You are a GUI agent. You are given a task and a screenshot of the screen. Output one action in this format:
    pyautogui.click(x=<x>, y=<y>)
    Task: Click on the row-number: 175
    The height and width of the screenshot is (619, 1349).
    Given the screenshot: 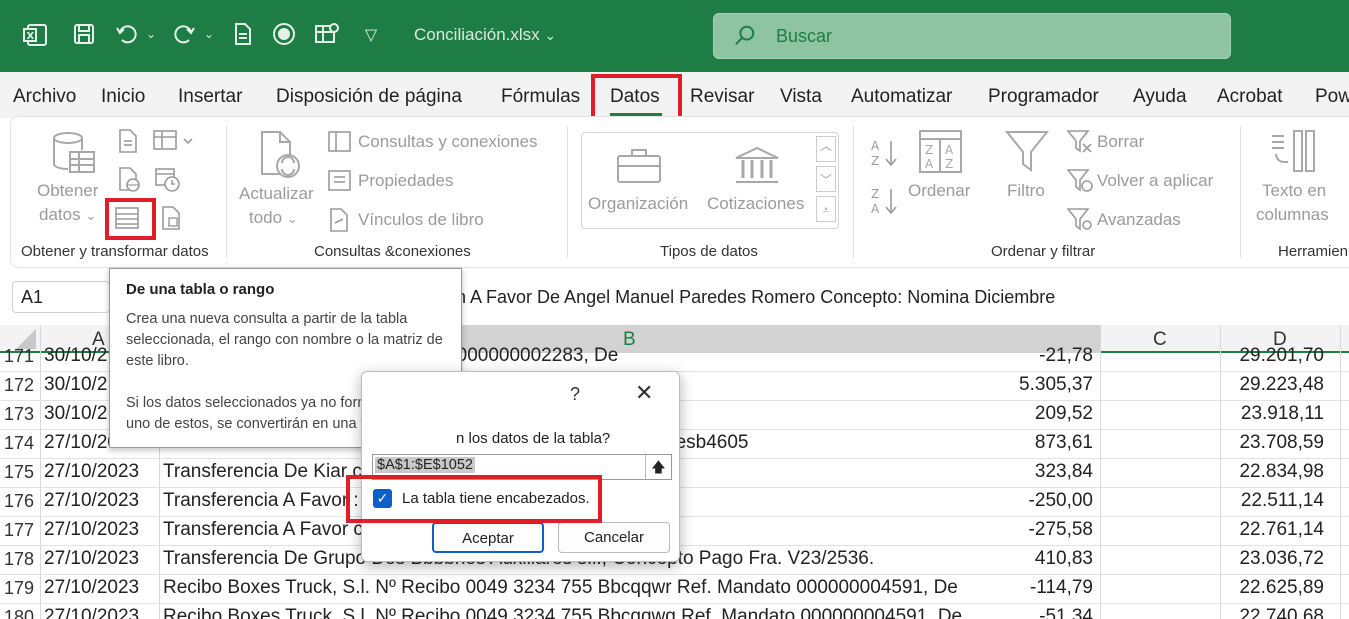 What is the action you would take?
    pyautogui.click(x=19, y=472)
    